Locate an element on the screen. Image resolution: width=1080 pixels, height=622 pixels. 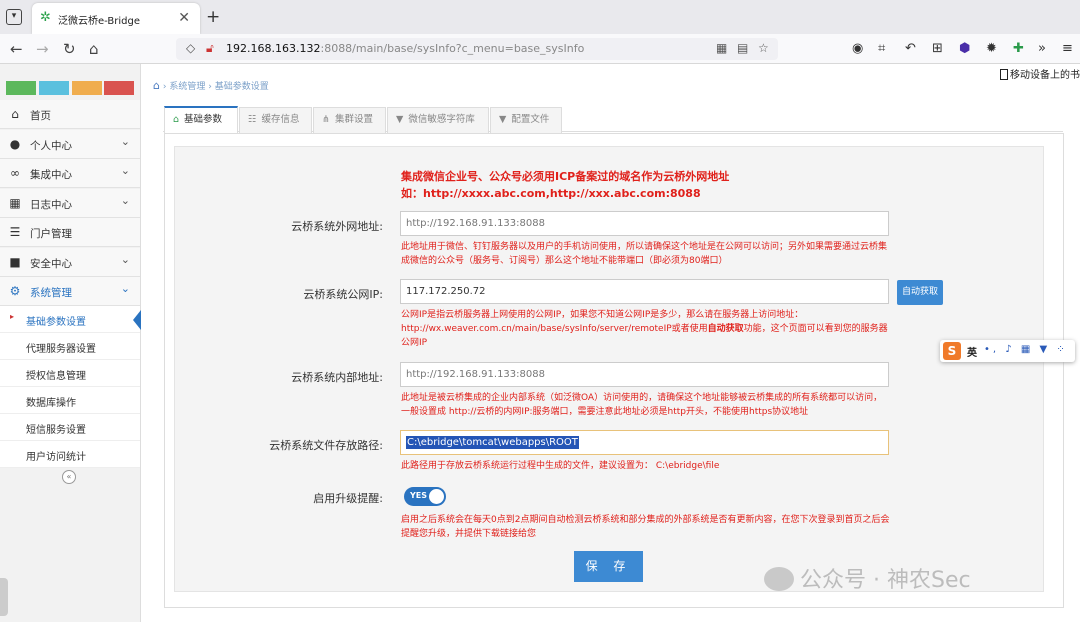
browser-tab-strip: ▾ ✲ 泛微云桥e-Bridge ✕ + is located at coordinates (540, 17).